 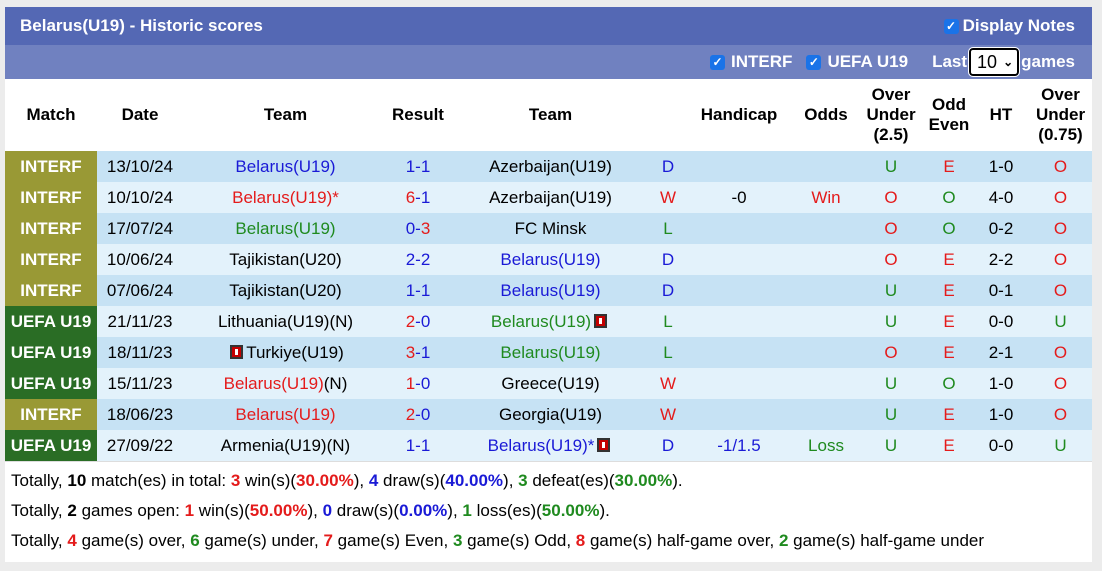 I want to click on handicap-value, so click(x=739, y=166).